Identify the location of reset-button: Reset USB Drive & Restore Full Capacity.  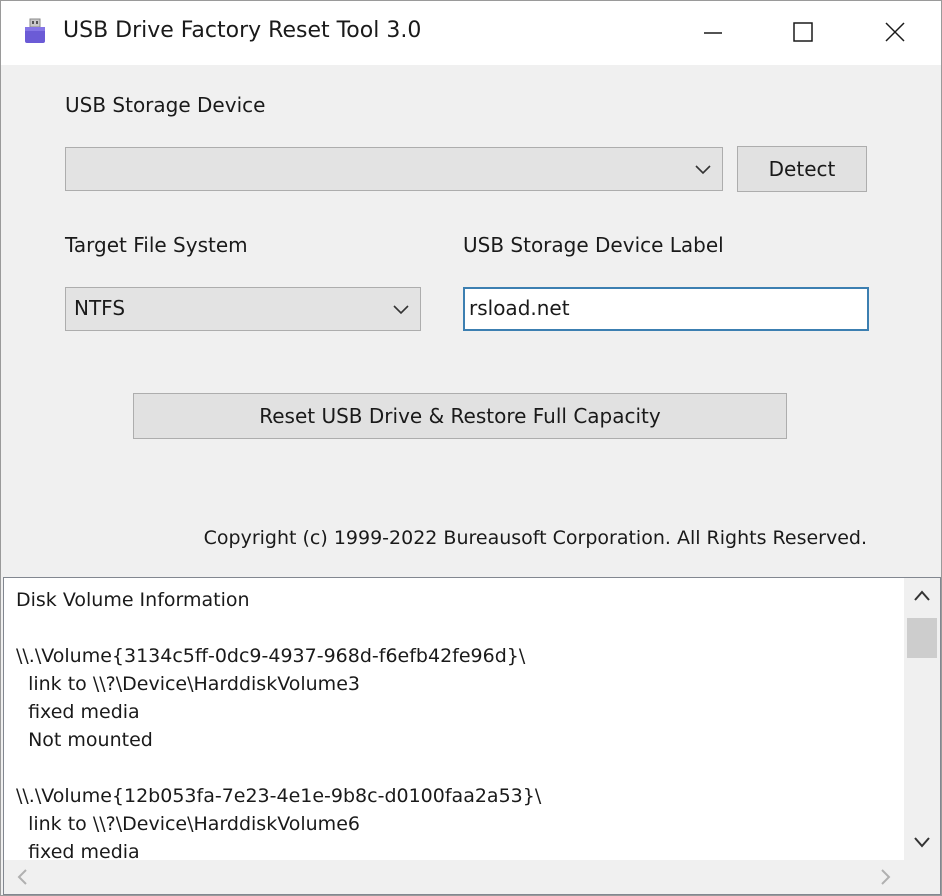
(460, 416).